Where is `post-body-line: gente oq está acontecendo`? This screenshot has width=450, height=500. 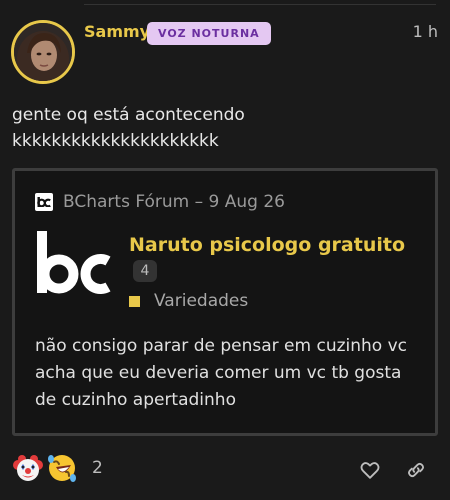 post-body-line: gente oq está acontecendo is located at coordinates (128, 115).